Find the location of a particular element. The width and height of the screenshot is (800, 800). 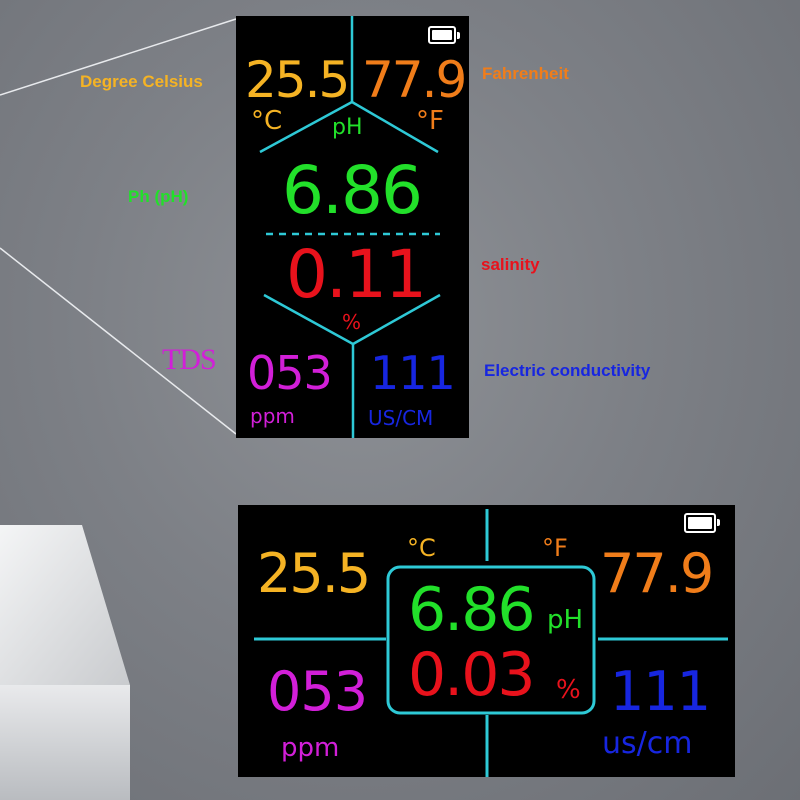

callout-conductivity: Electric conductivity is located at coordinates (567, 370).